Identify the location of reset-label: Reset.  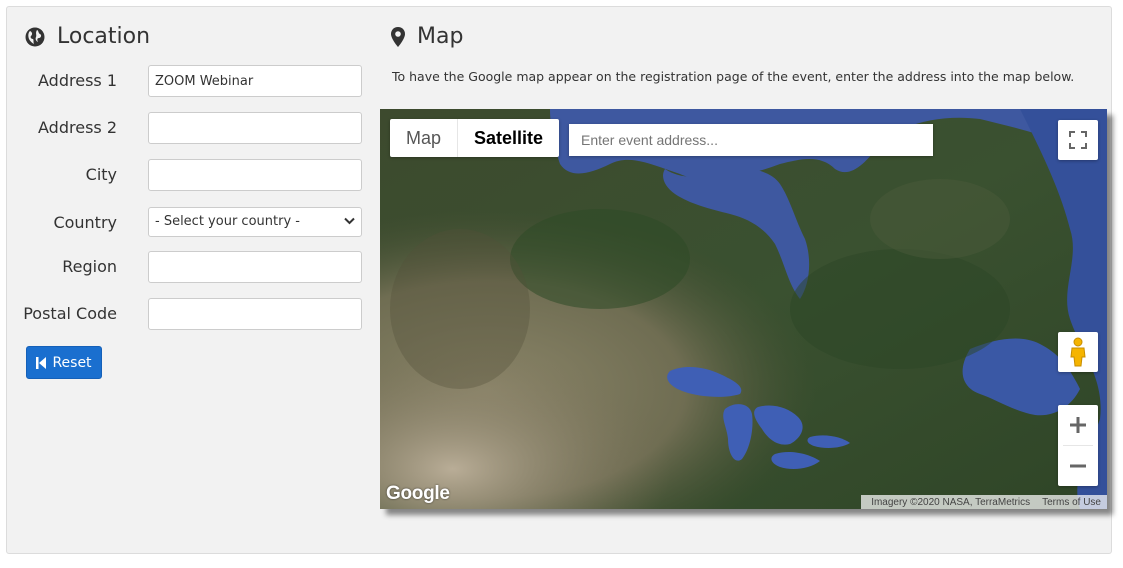
(72, 362).